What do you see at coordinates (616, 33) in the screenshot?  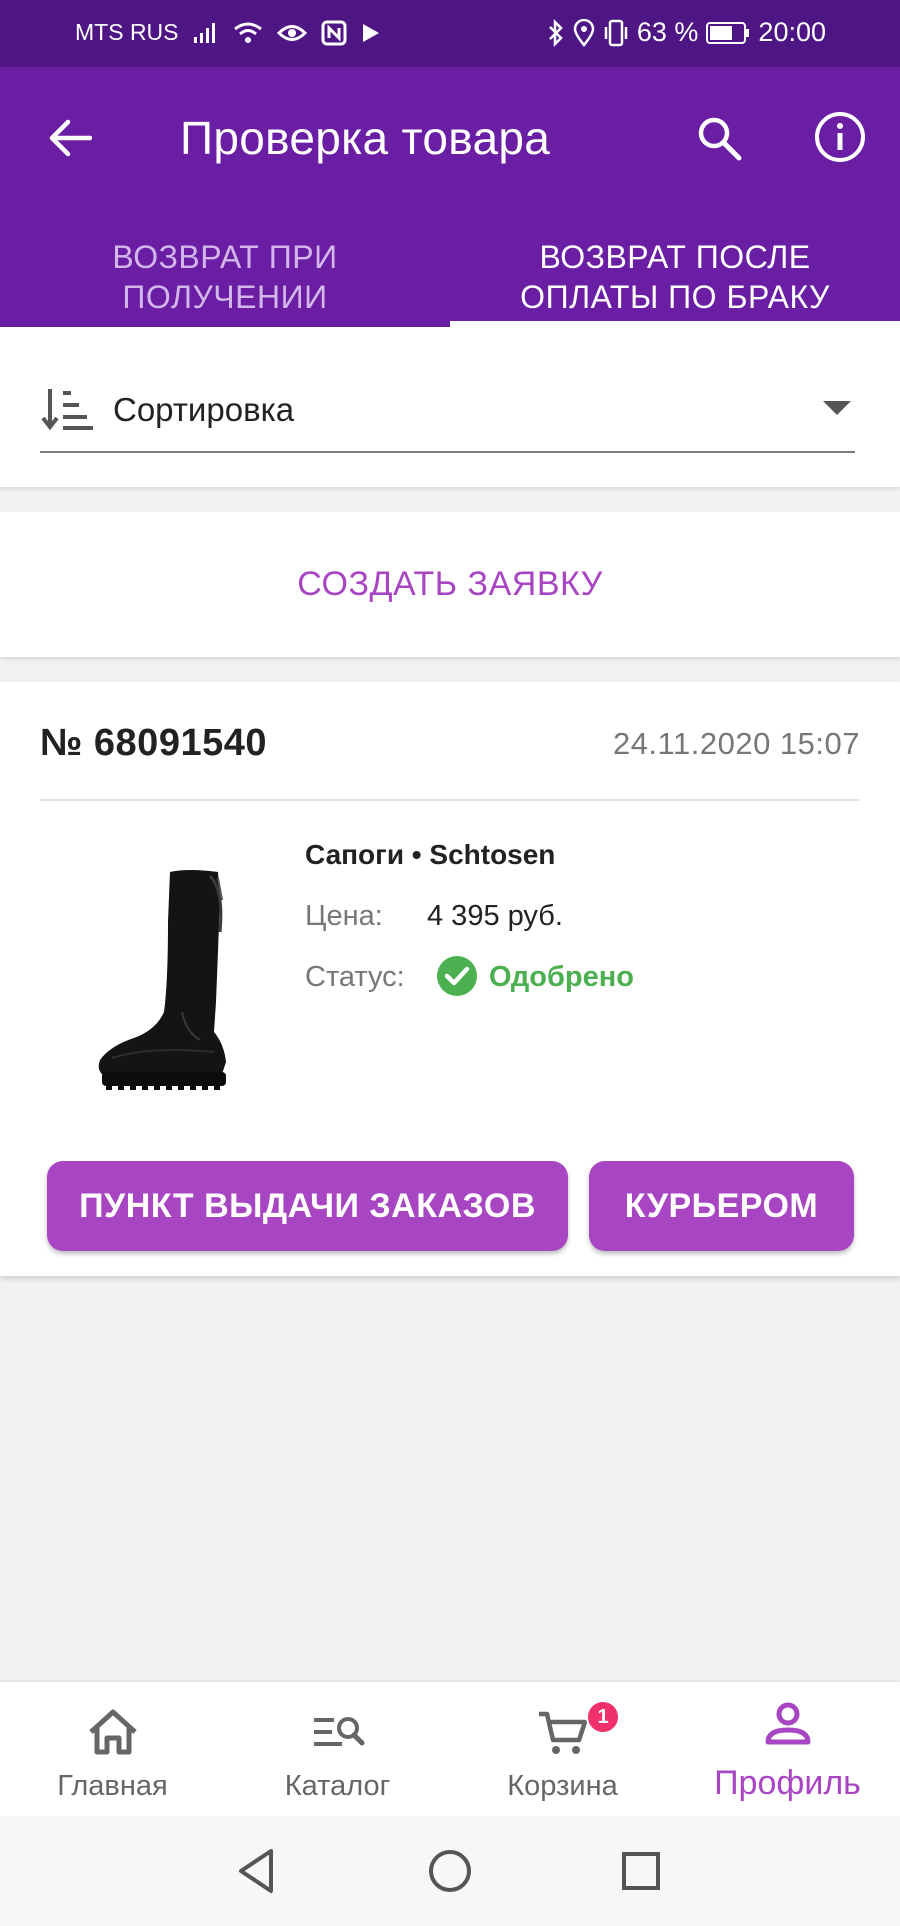 I see `vibrate-icon` at bounding box center [616, 33].